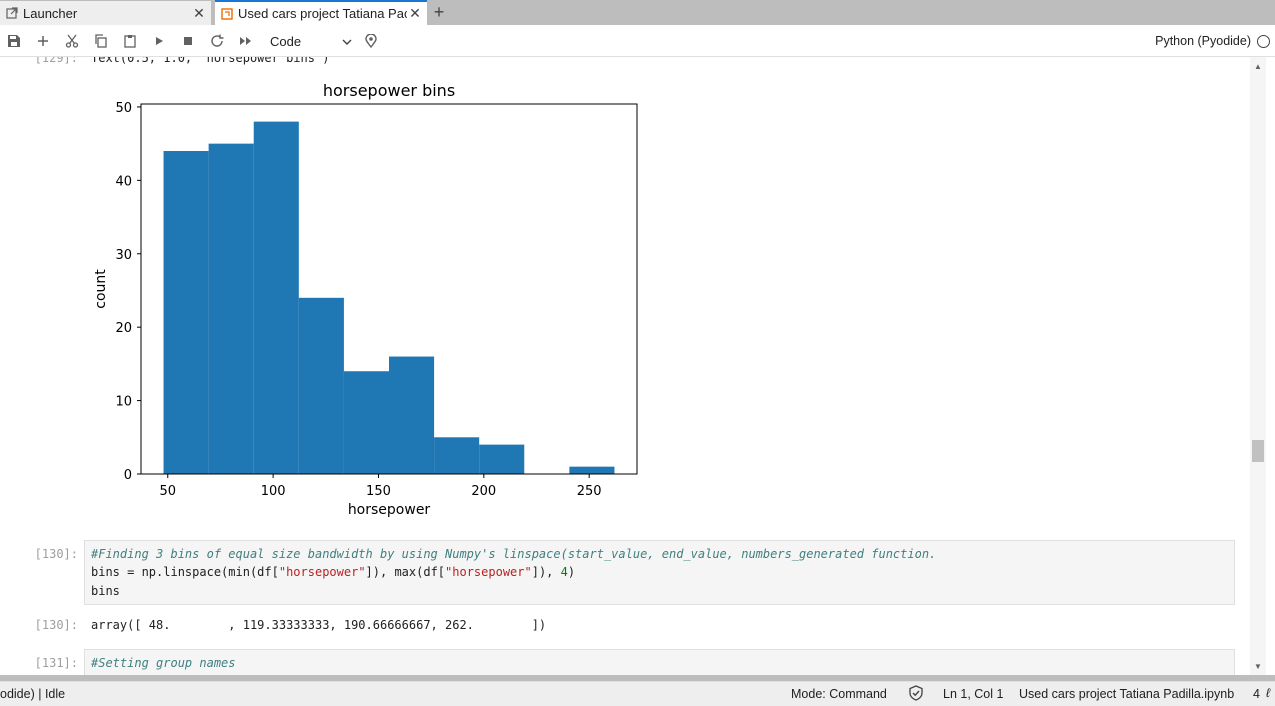  I want to click on x-tick-label: 200, so click(483, 491).